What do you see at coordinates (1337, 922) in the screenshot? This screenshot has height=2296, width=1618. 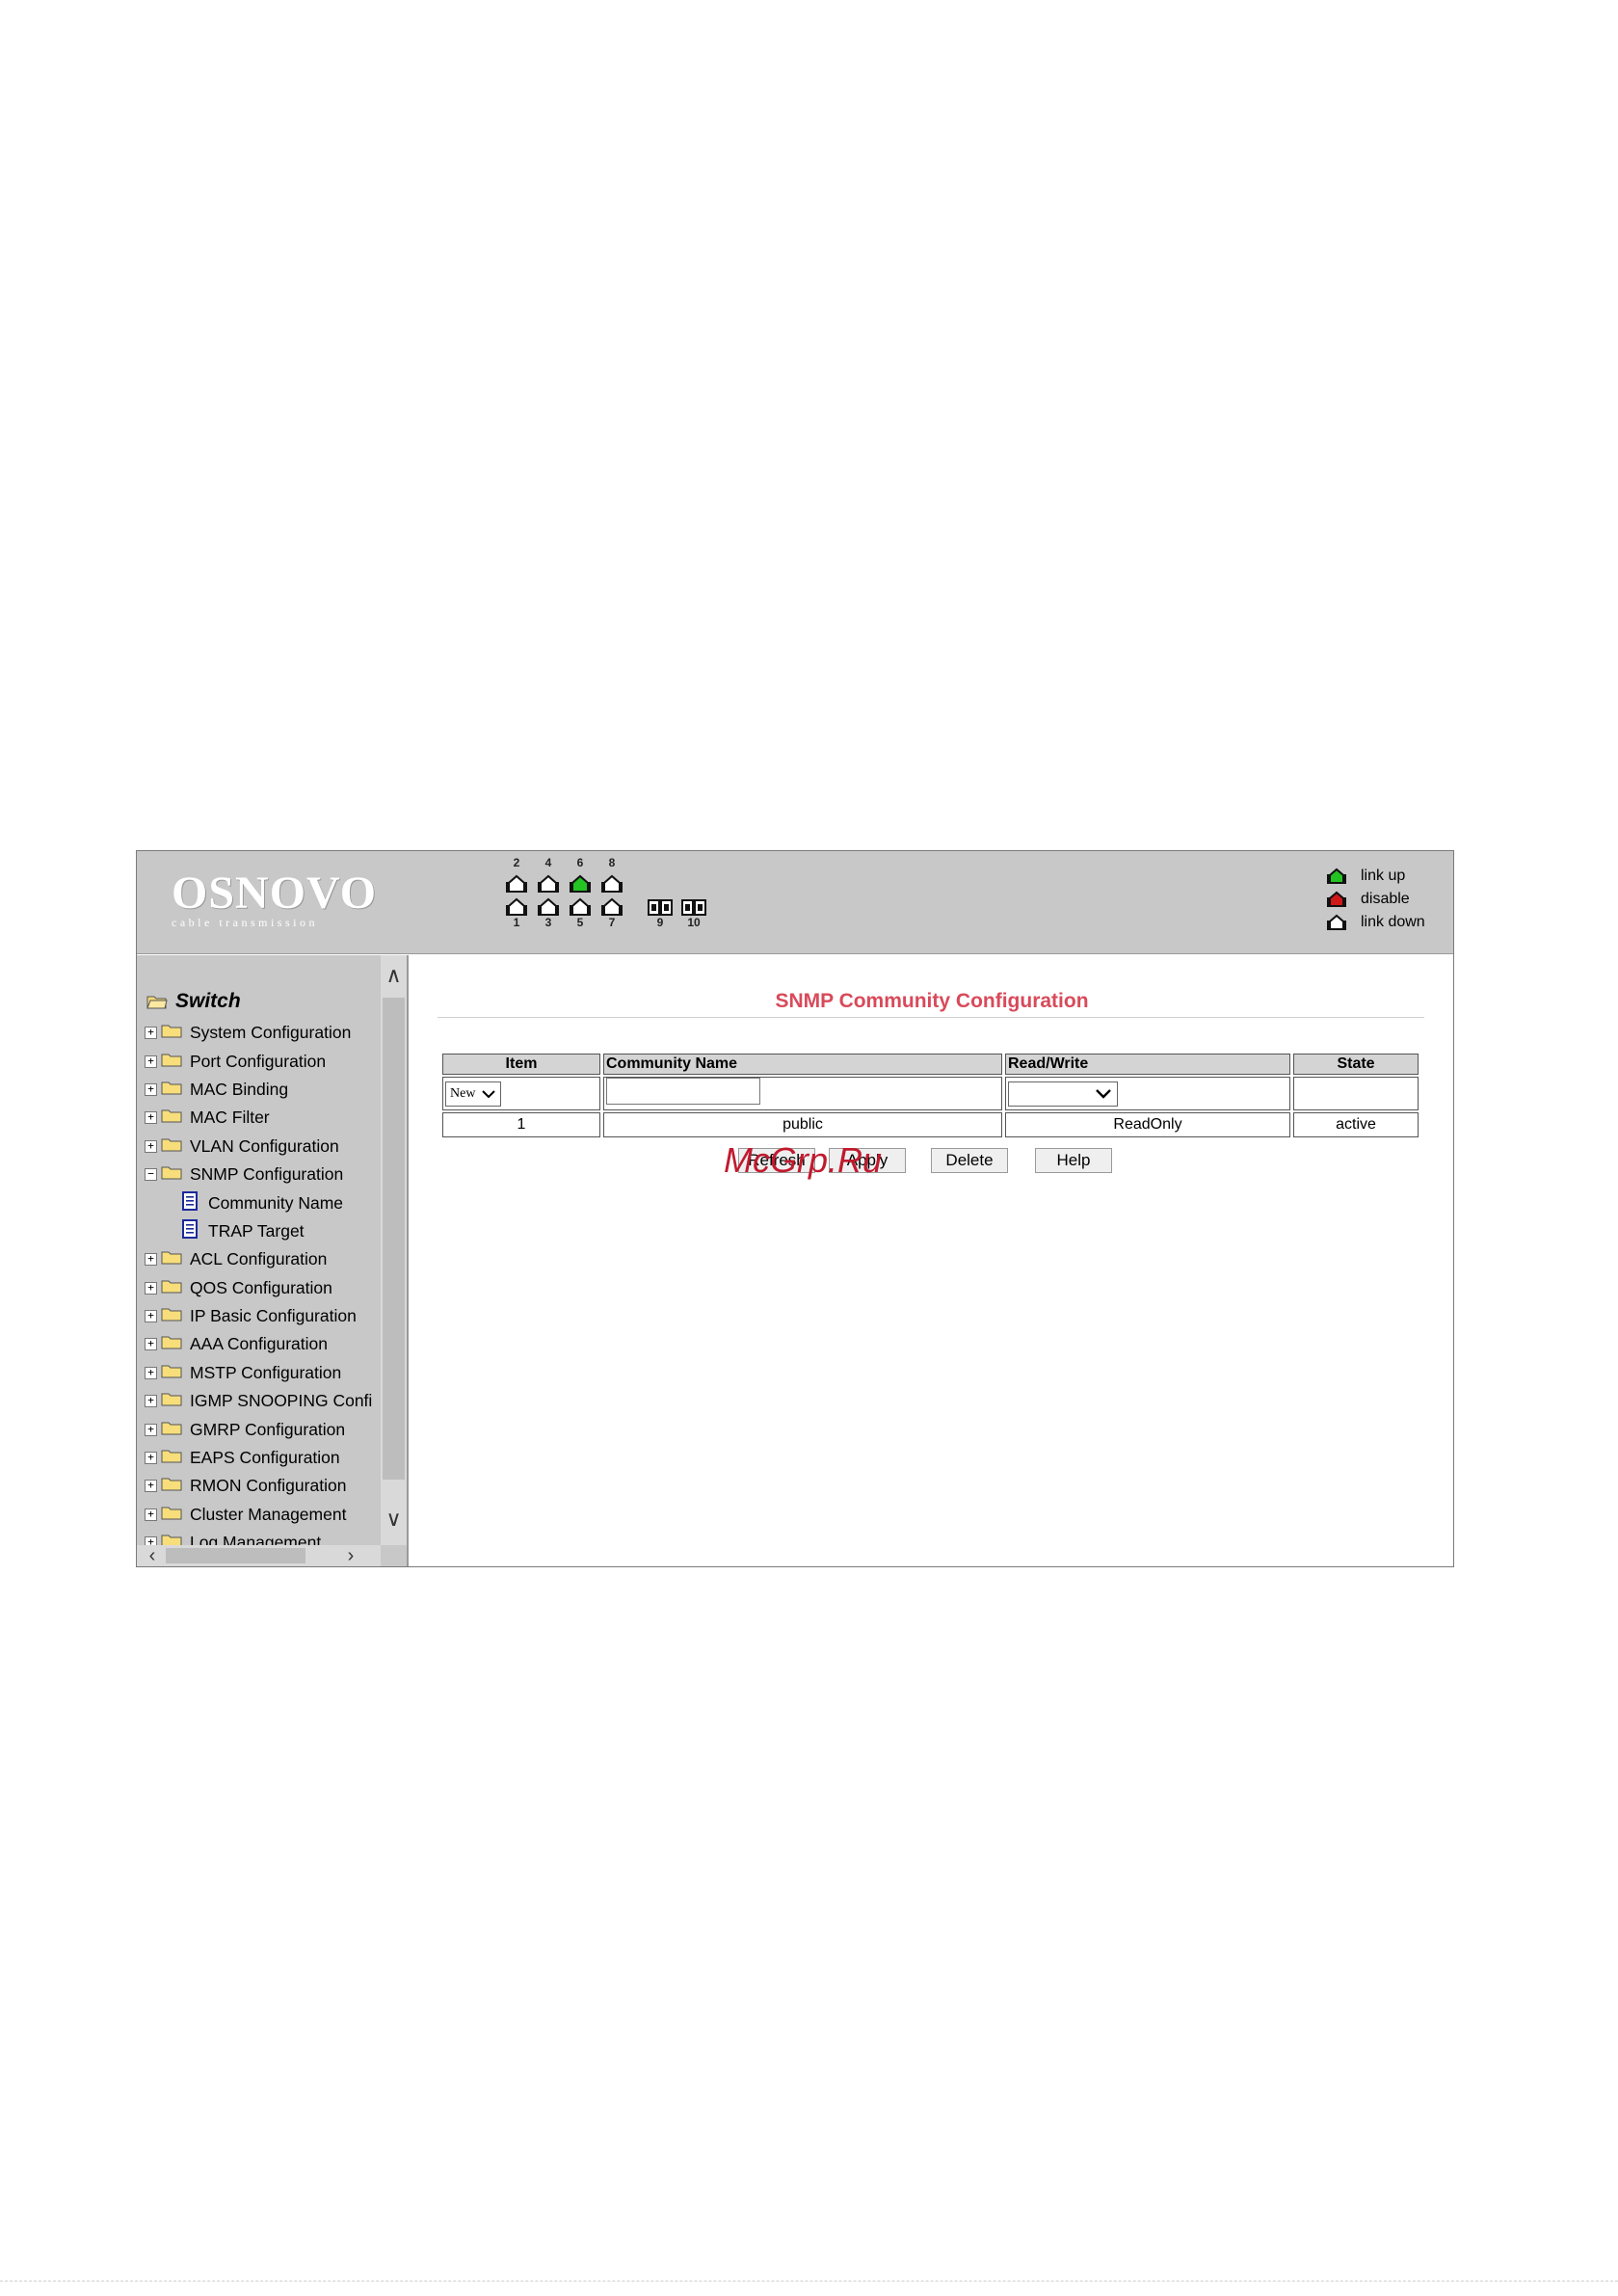 I see `port-link-down-icon` at bounding box center [1337, 922].